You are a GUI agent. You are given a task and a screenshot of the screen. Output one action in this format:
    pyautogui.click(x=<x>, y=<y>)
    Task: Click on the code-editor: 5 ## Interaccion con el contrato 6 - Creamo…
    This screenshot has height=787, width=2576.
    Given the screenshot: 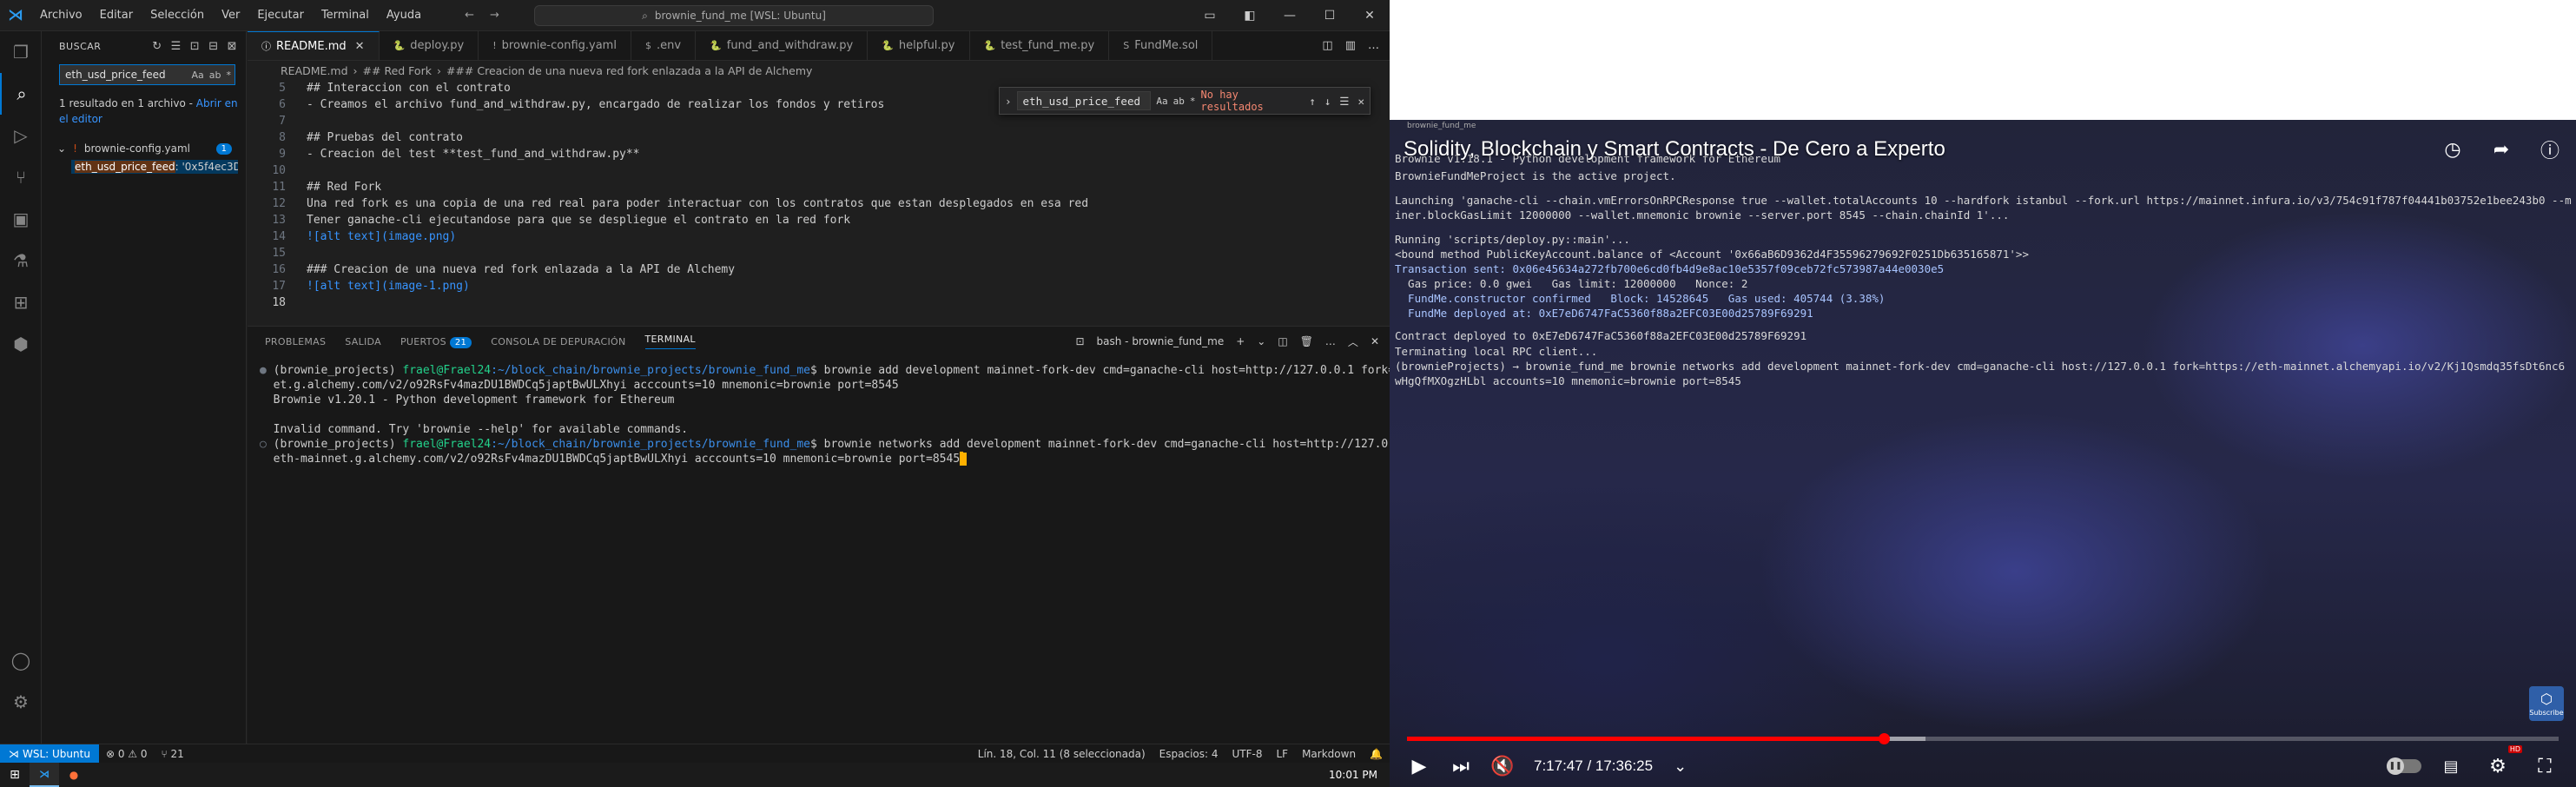 What is the action you would take?
    pyautogui.click(x=819, y=203)
    